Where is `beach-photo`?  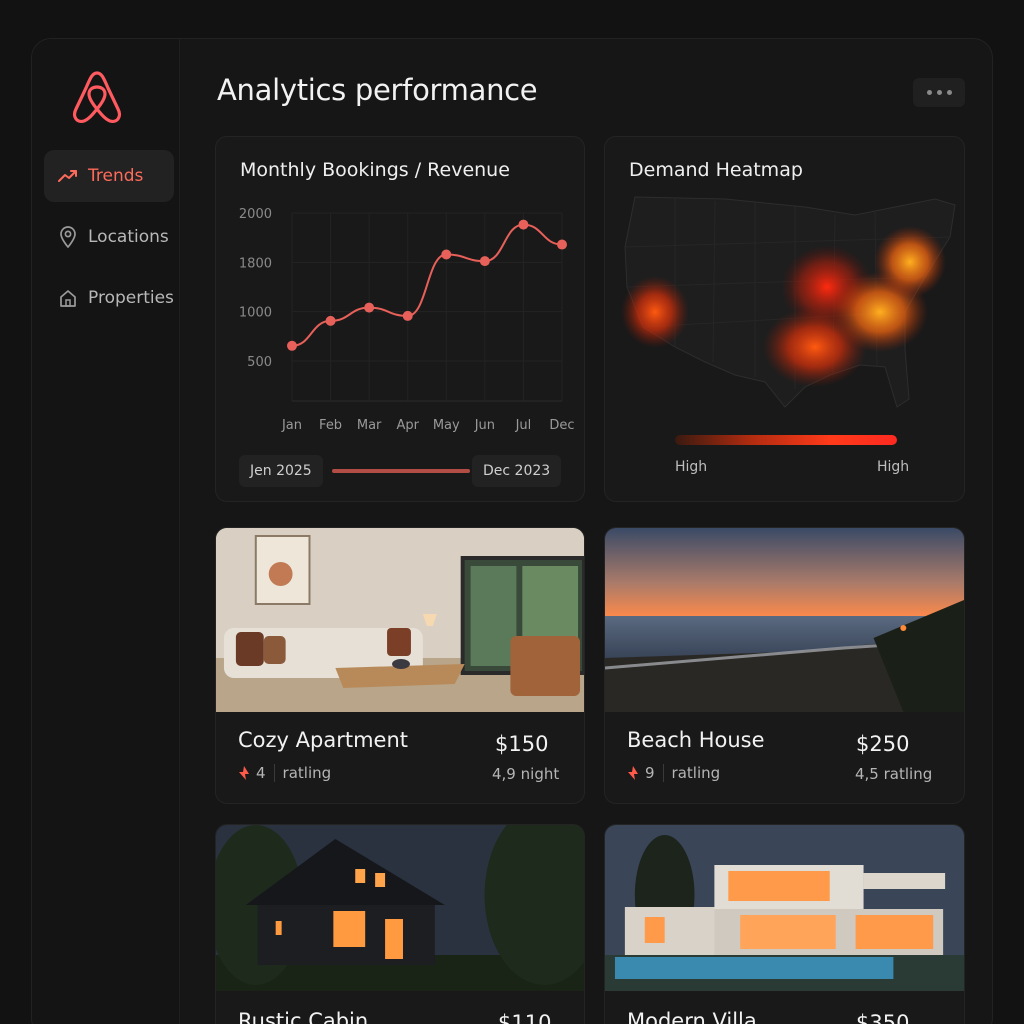
beach-photo is located at coordinates (784, 620).